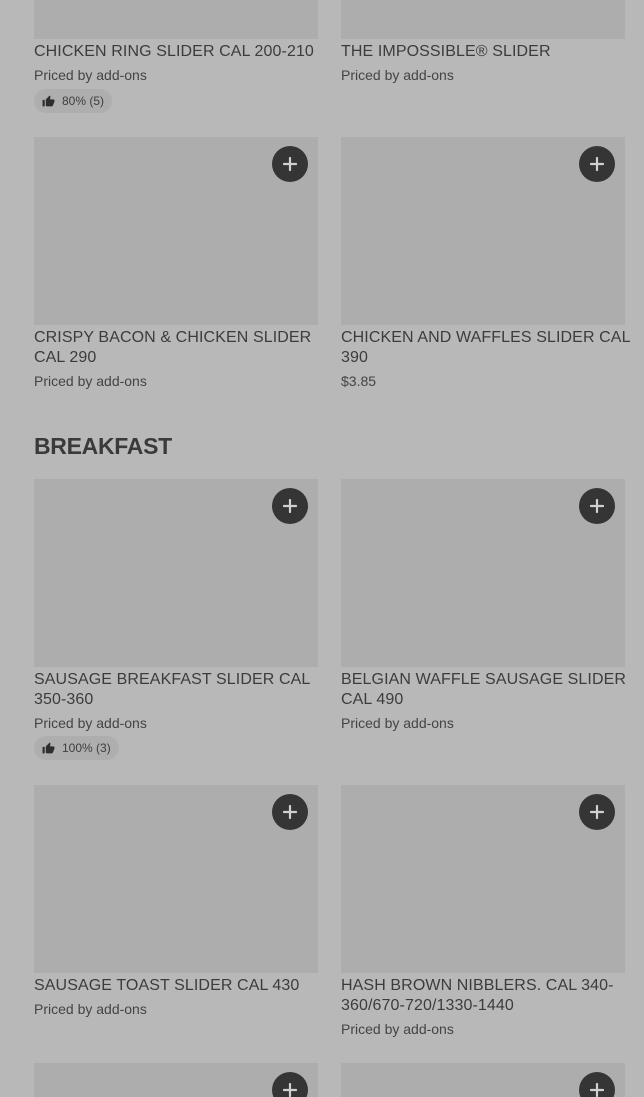 The image size is (644, 1097). What do you see at coordinates (83, 101) in the screenshot?
I see `rating-text: 80% (5)` at bounding box center [83, 101].